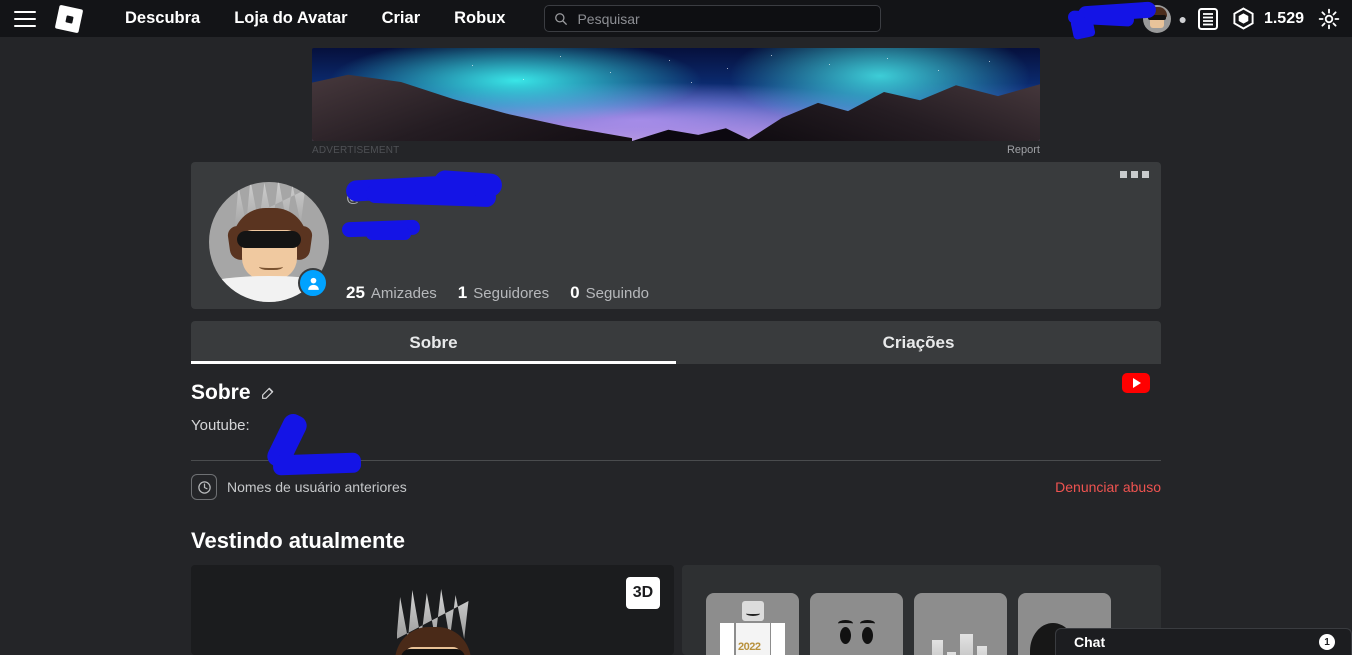  What do you see at coordinates (69, 18) in the screenshot?
I see `roblox-logo-icon` at bounding box center [69, 18].